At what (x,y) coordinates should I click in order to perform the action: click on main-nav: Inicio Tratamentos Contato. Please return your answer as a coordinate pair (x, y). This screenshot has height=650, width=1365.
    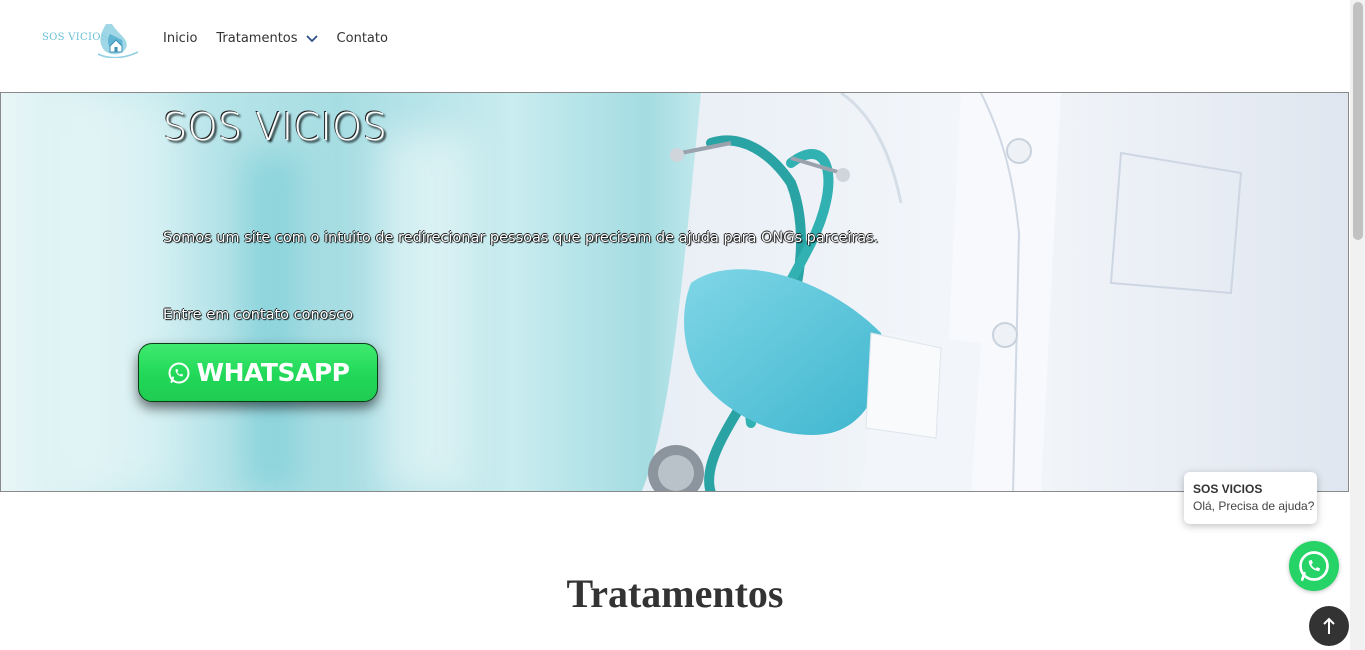
    Looking at the image, I should click on (285, 39).